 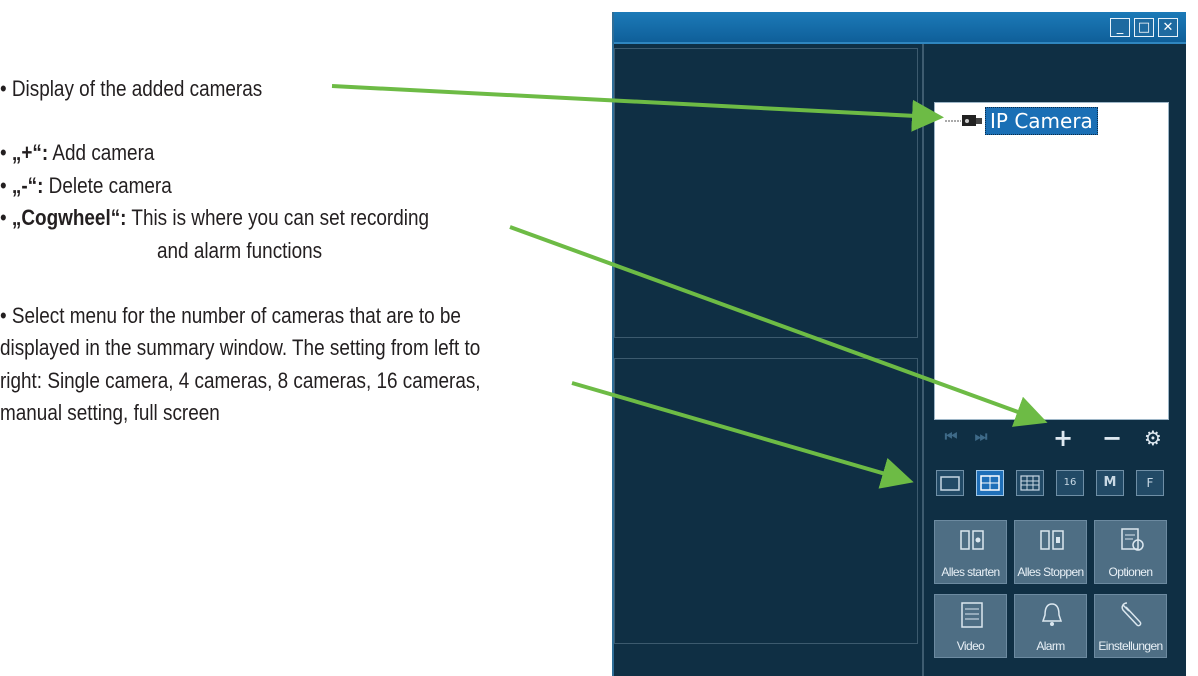 I want to click on quad-view-icon, so click(x=990, y=483).